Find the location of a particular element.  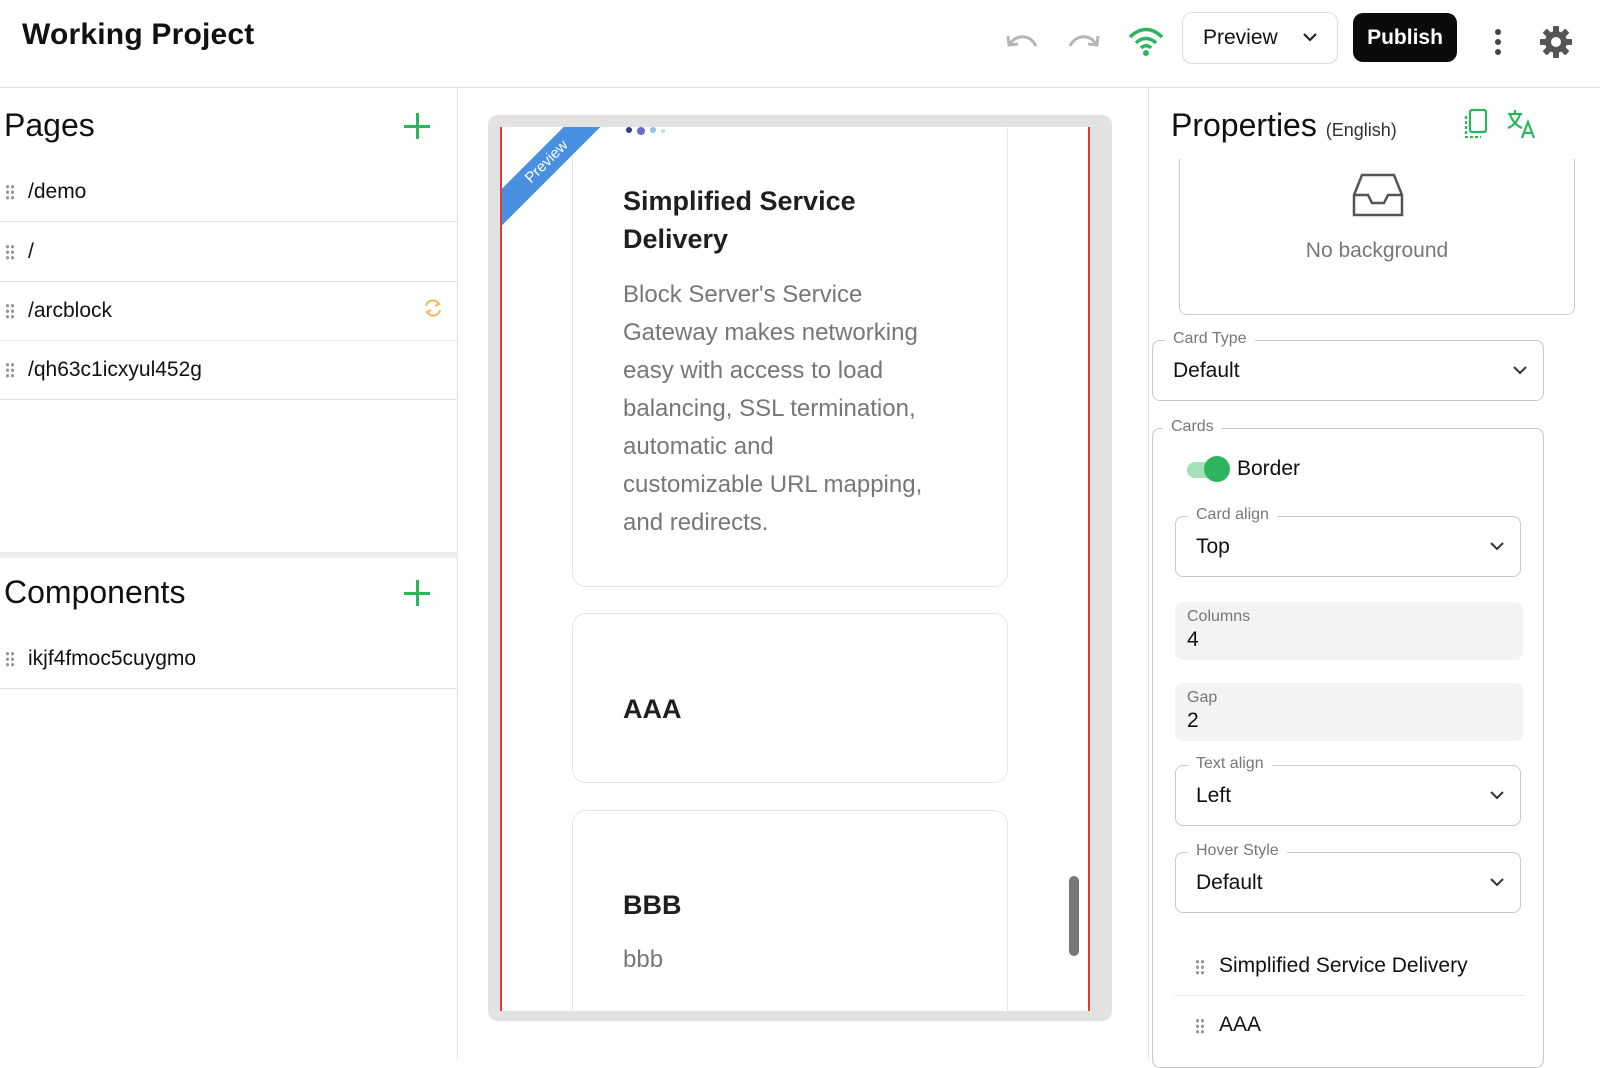

section-divider is located at coordinates (229, 555).